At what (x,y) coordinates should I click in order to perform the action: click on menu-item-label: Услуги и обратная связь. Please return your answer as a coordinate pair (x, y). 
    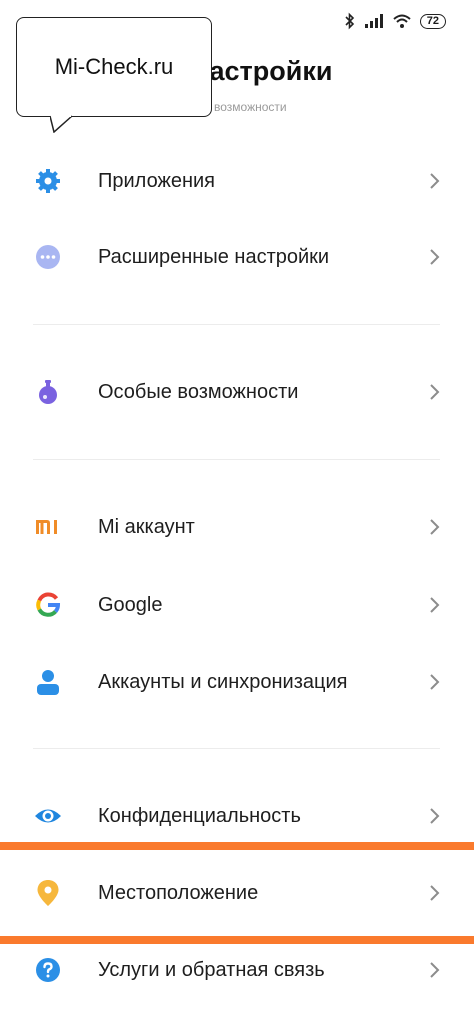
    Looking at the image, I should click on (211, 969).